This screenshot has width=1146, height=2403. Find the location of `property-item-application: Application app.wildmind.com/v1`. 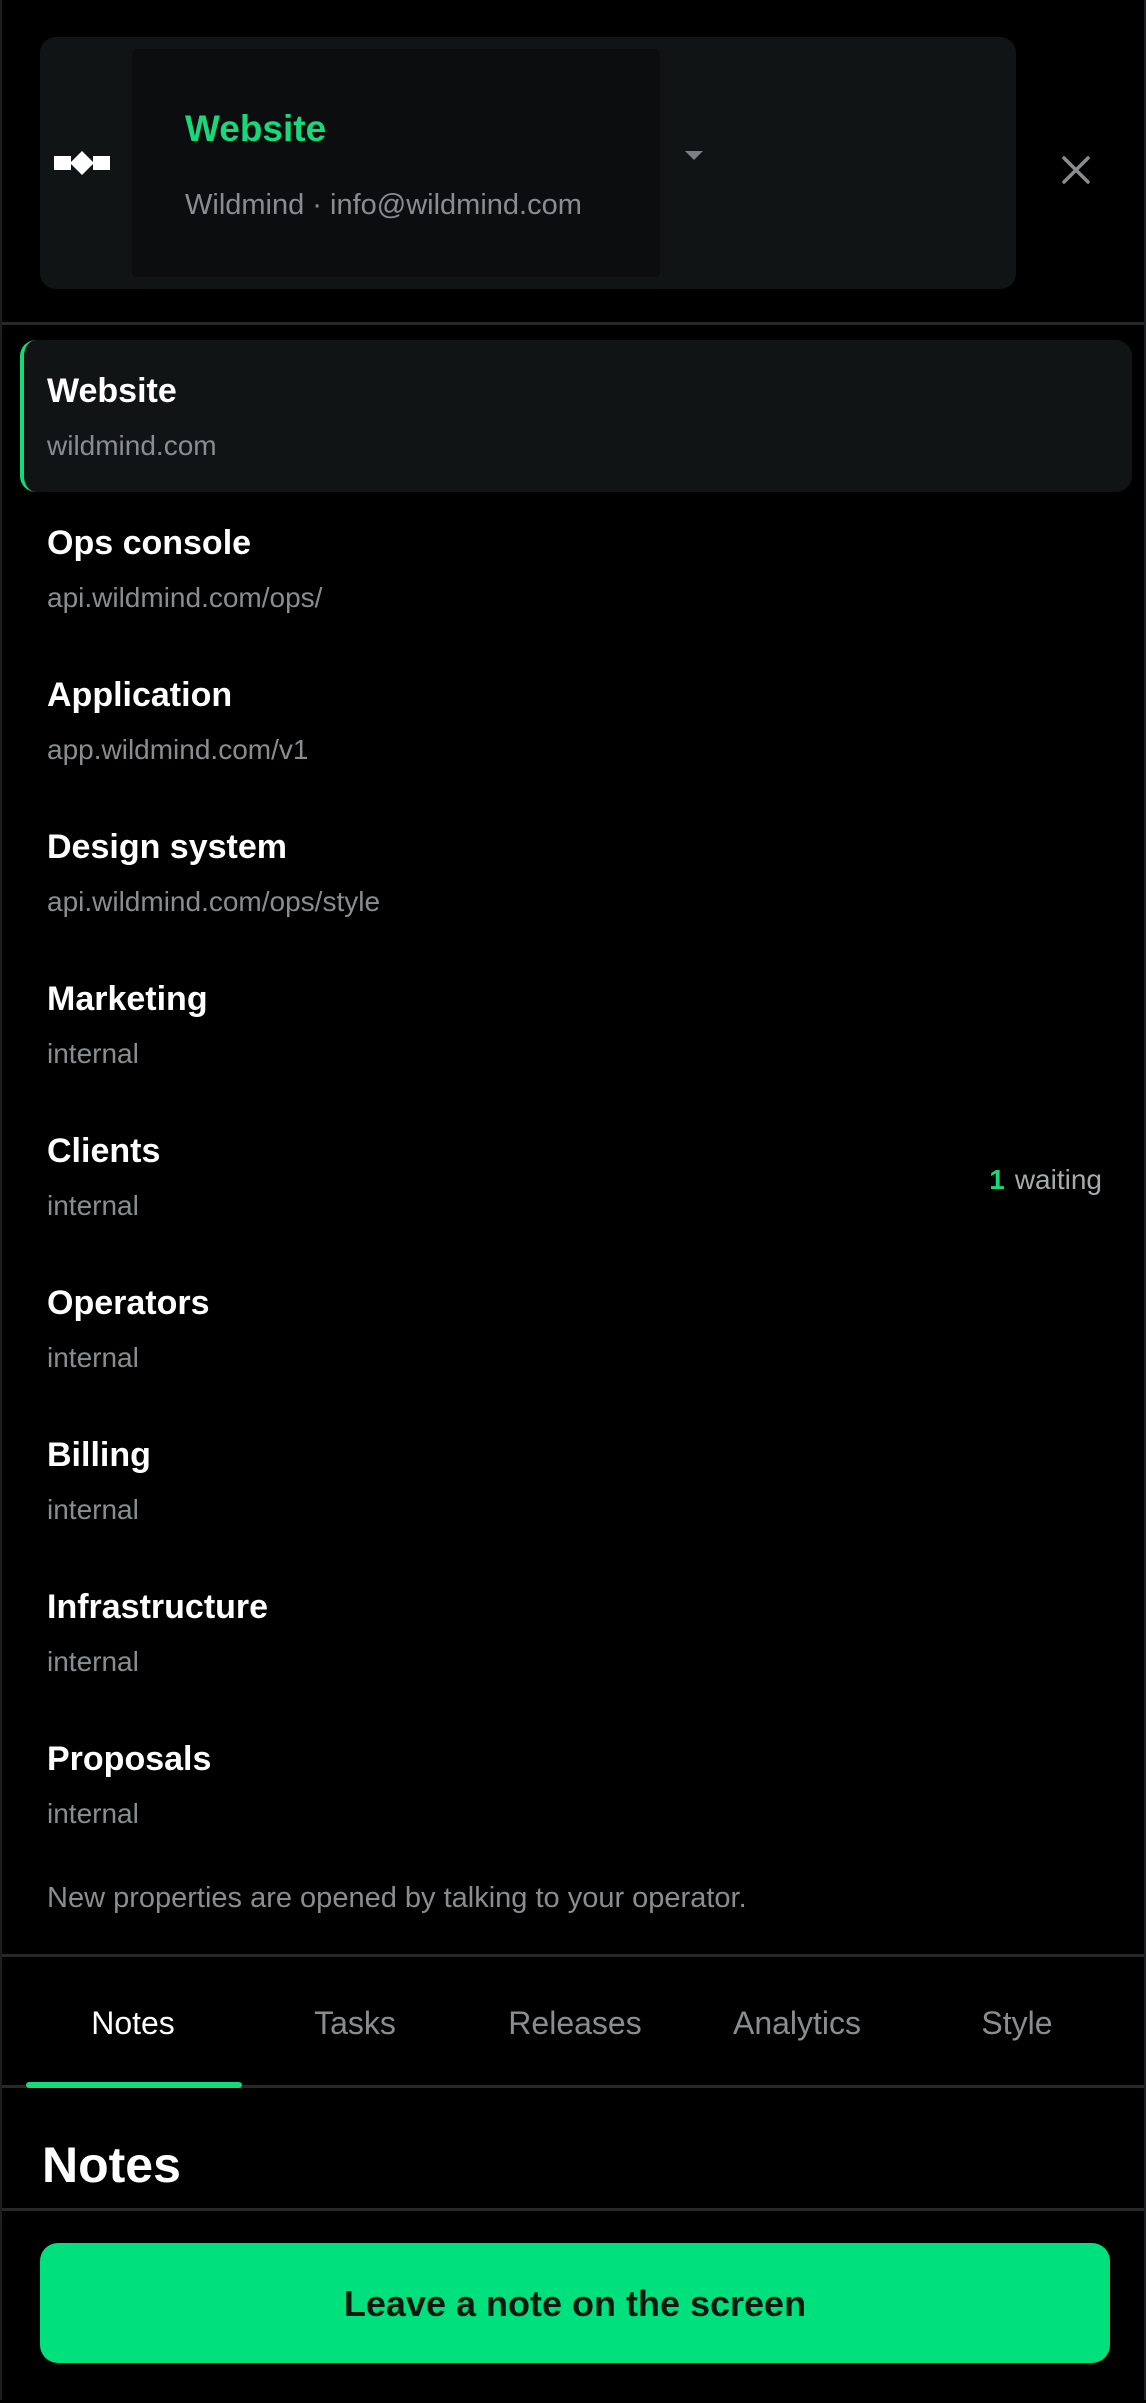

property-item-application: Application app.wildmind.com/v1 is located at coordinates (573, 720).